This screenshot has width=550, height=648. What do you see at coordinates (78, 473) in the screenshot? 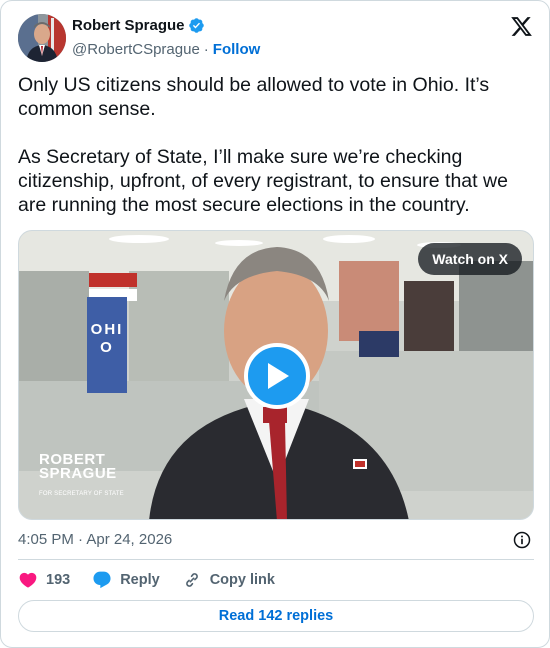
I see `brand-line-2: SPRAGUE` at bounding box center [78, 473].